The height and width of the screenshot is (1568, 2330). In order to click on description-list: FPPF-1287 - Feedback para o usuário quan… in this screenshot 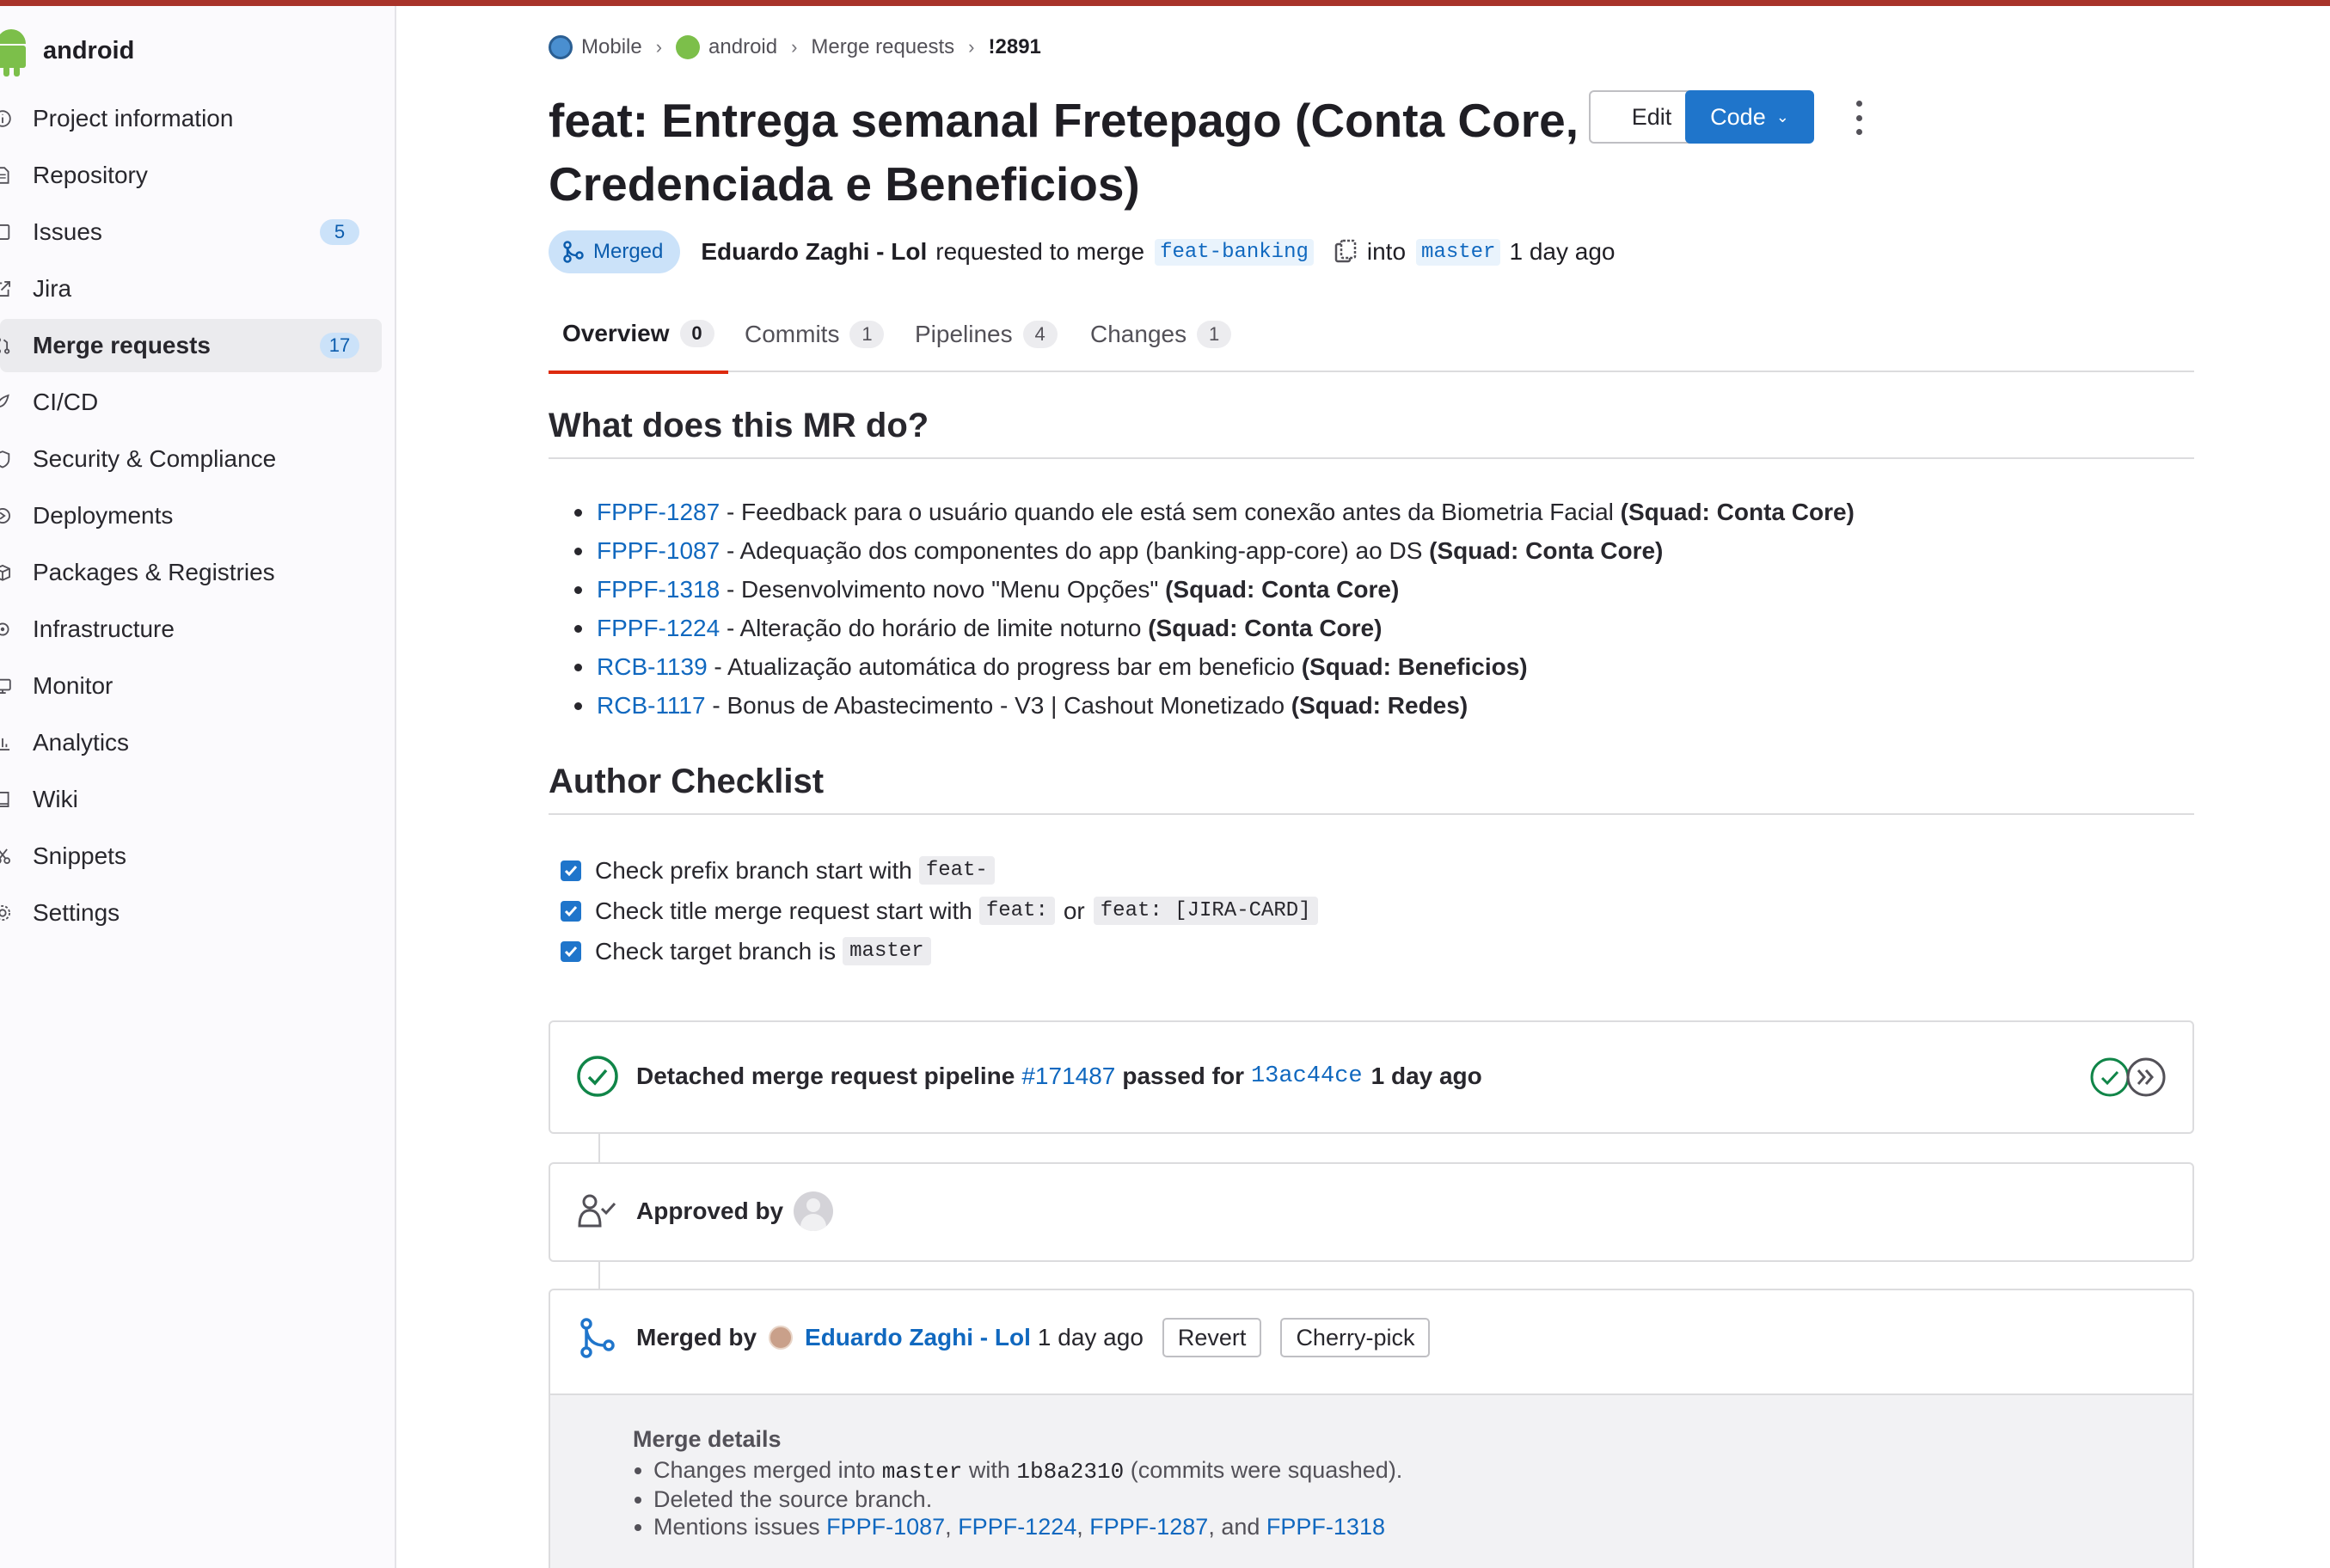, I will do `click(1214, 609)`.